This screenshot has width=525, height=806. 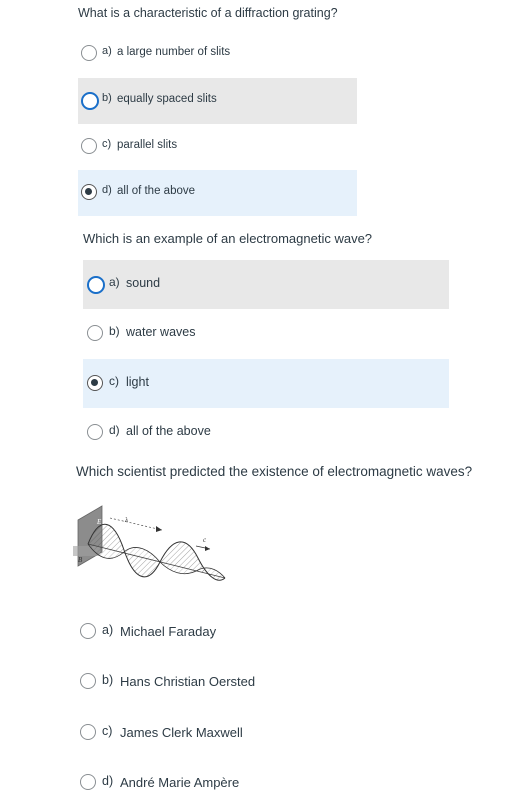 I want to click on electromagnetic-wave-figure: E λ c B, so click(x=149, y=543).